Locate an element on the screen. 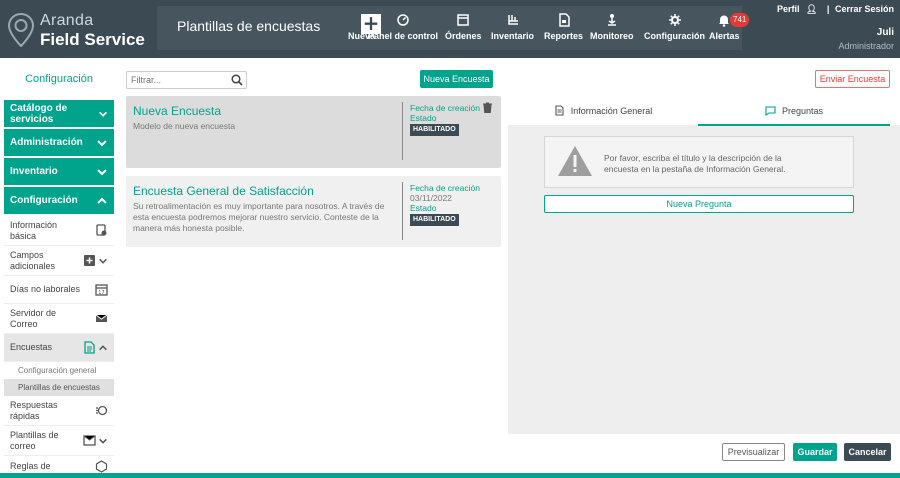 This screenshot has width=900, height=478. created-date: 03/11/2022 is located at coordinates (431, 198).